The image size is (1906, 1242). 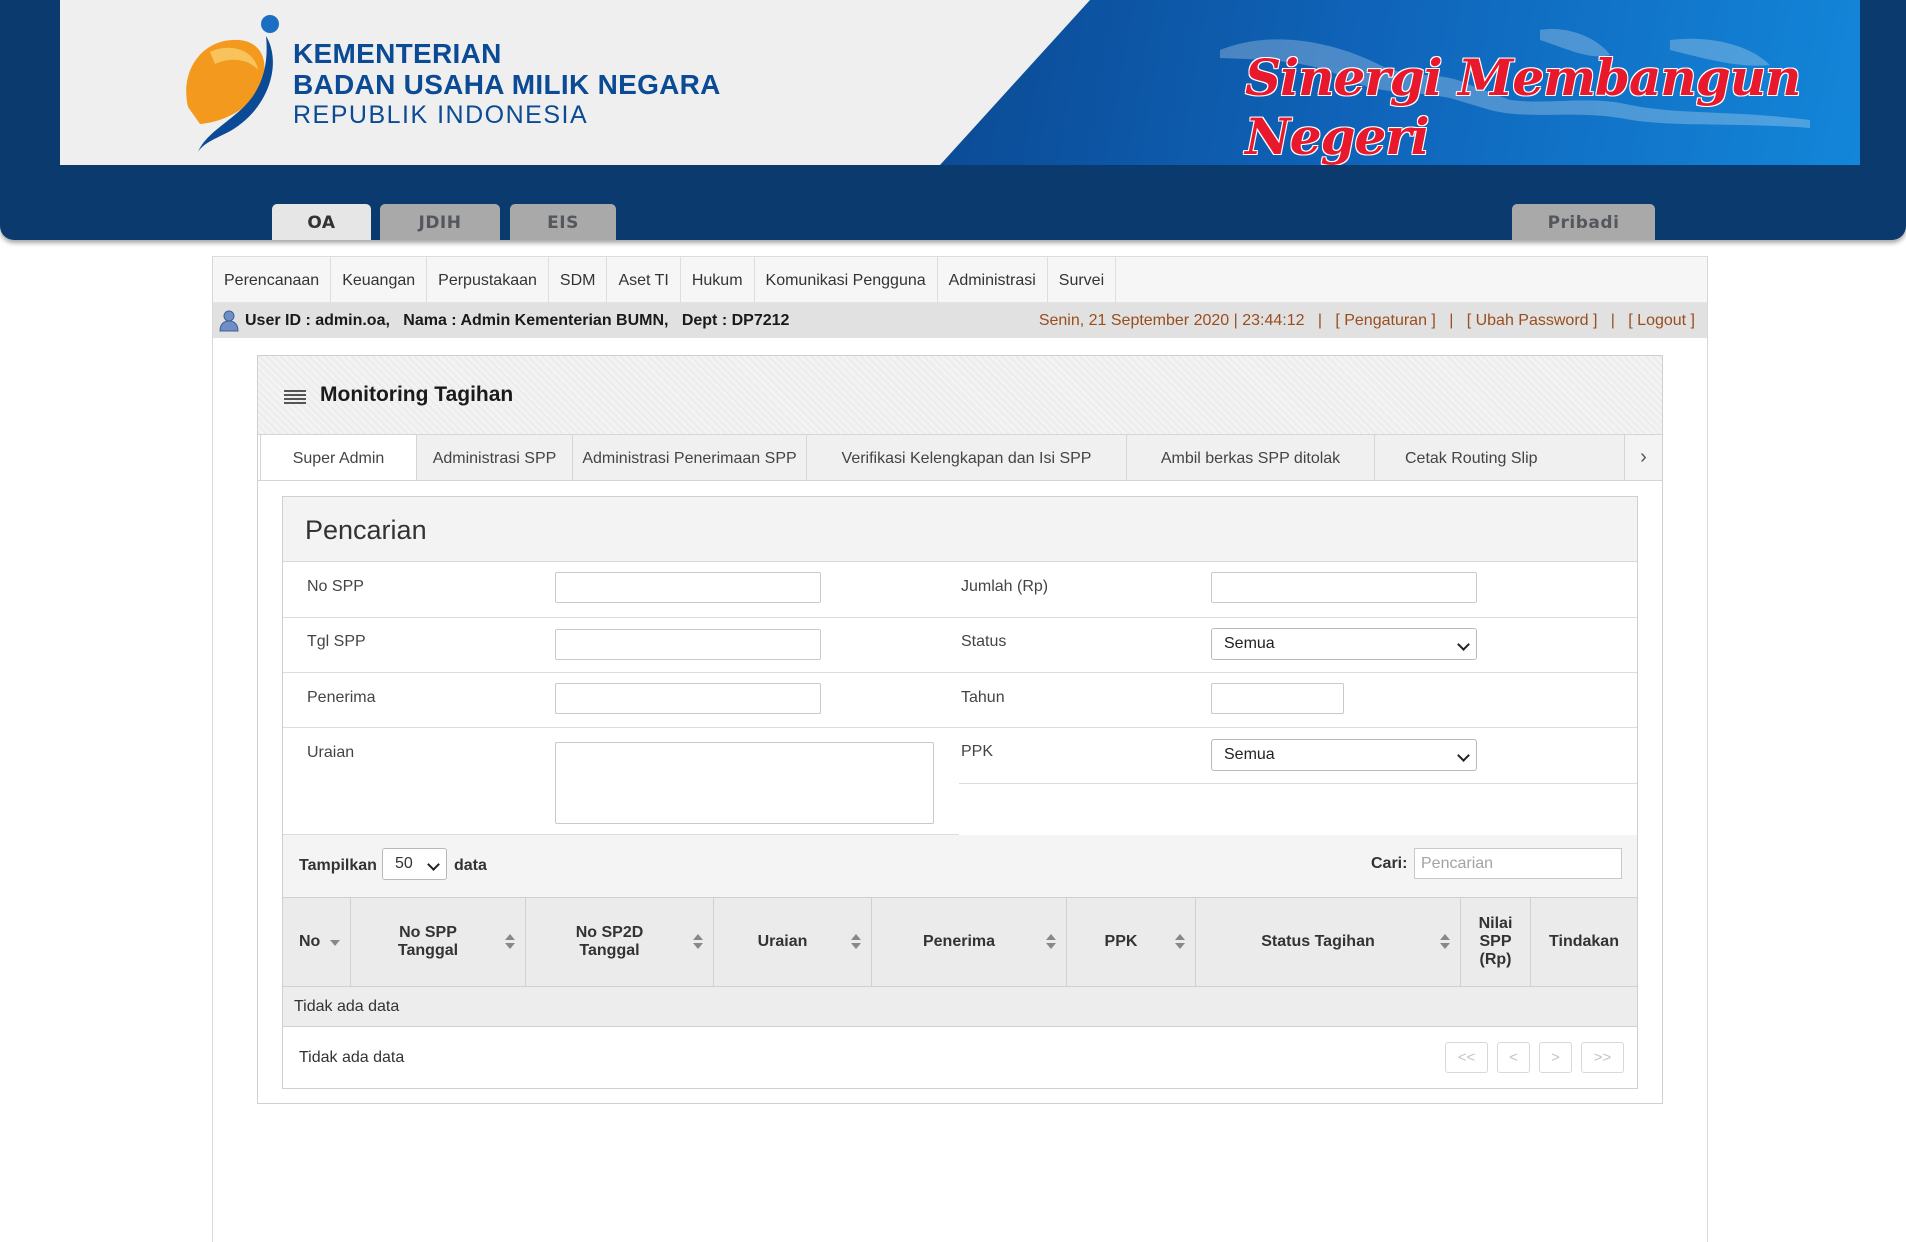 What do you see at coordinates (470, 865) in the screenshot?
I see `entries-suffix-label: data` at bounding box center [470, 865].